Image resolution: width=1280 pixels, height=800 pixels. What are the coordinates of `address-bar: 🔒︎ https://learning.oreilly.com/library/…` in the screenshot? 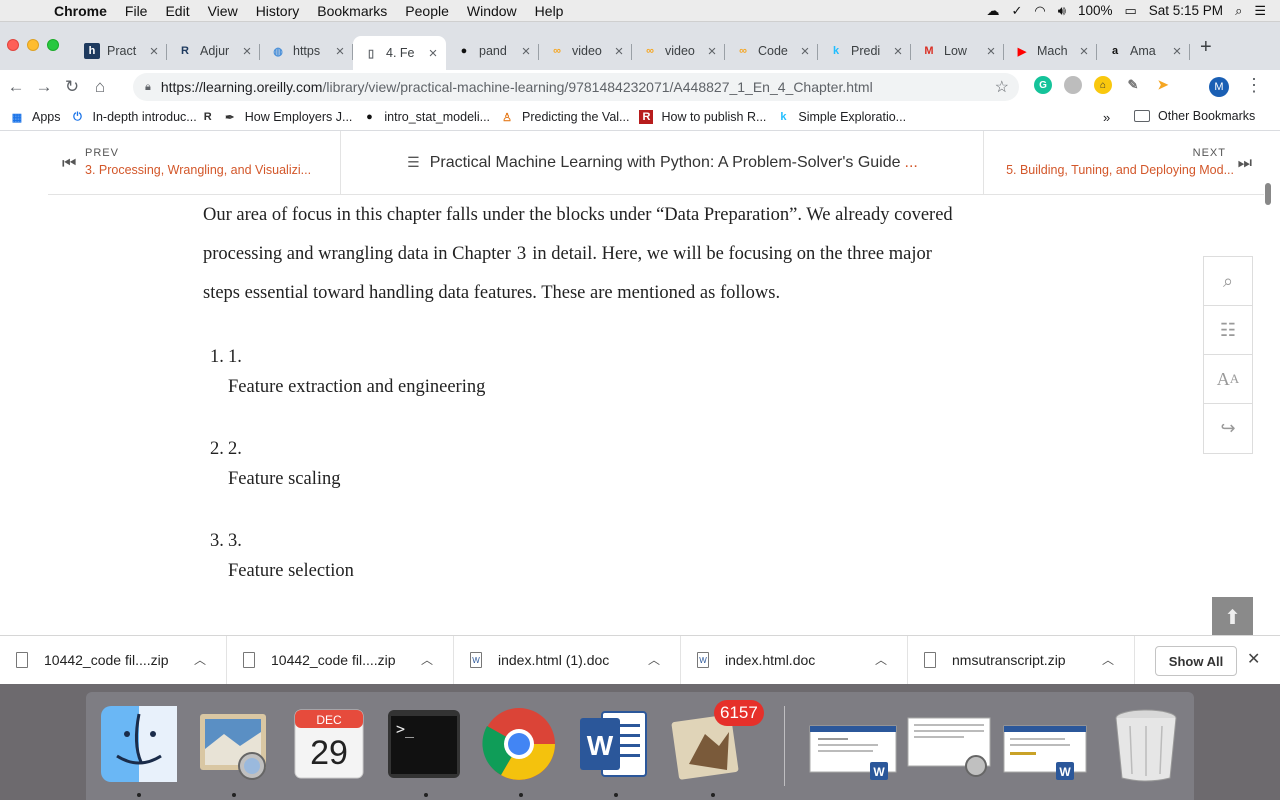 It's located at (576, 87).